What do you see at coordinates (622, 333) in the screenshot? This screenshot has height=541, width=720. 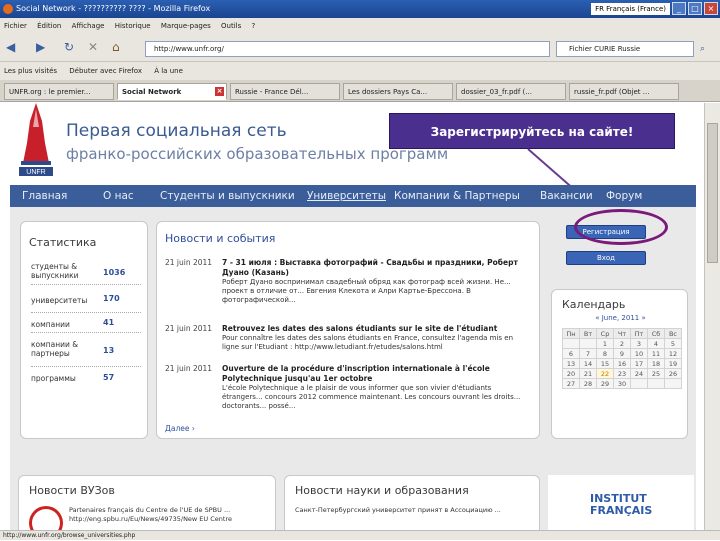 I see `day-header: Чт` at bounding box center [622, 333].